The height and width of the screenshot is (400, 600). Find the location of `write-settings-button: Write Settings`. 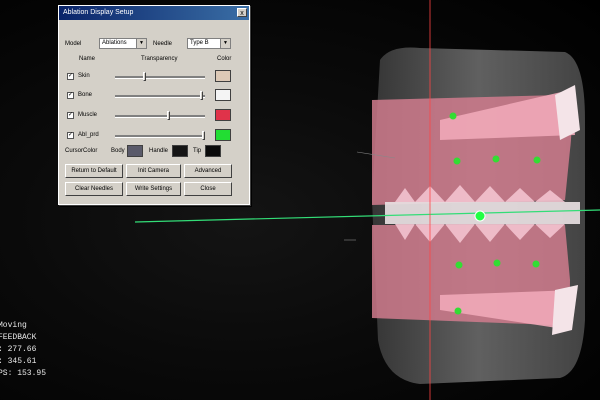

write-settings-button: Write Settings is located at coordinates (153, 189).